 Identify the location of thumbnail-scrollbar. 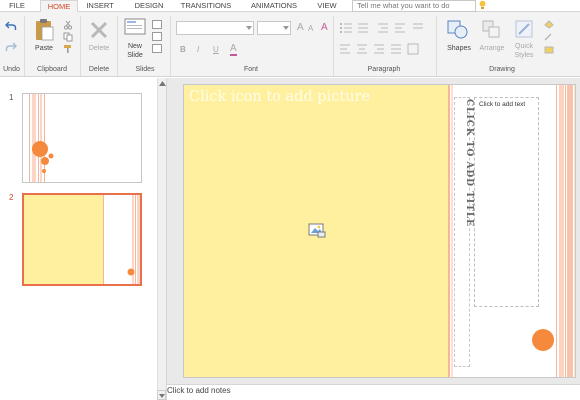
(161, 239).